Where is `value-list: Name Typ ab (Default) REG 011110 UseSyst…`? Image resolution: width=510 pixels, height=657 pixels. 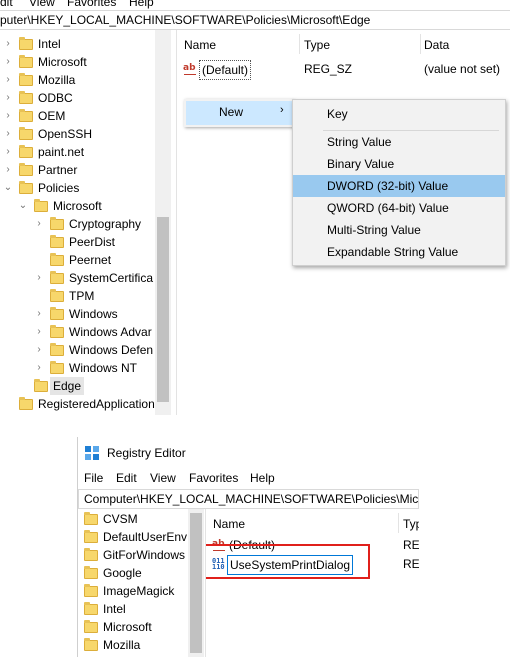
value-list: Name Typ ab (Default) REG 011110 UseSyst… is located at coordinates (312, 583).